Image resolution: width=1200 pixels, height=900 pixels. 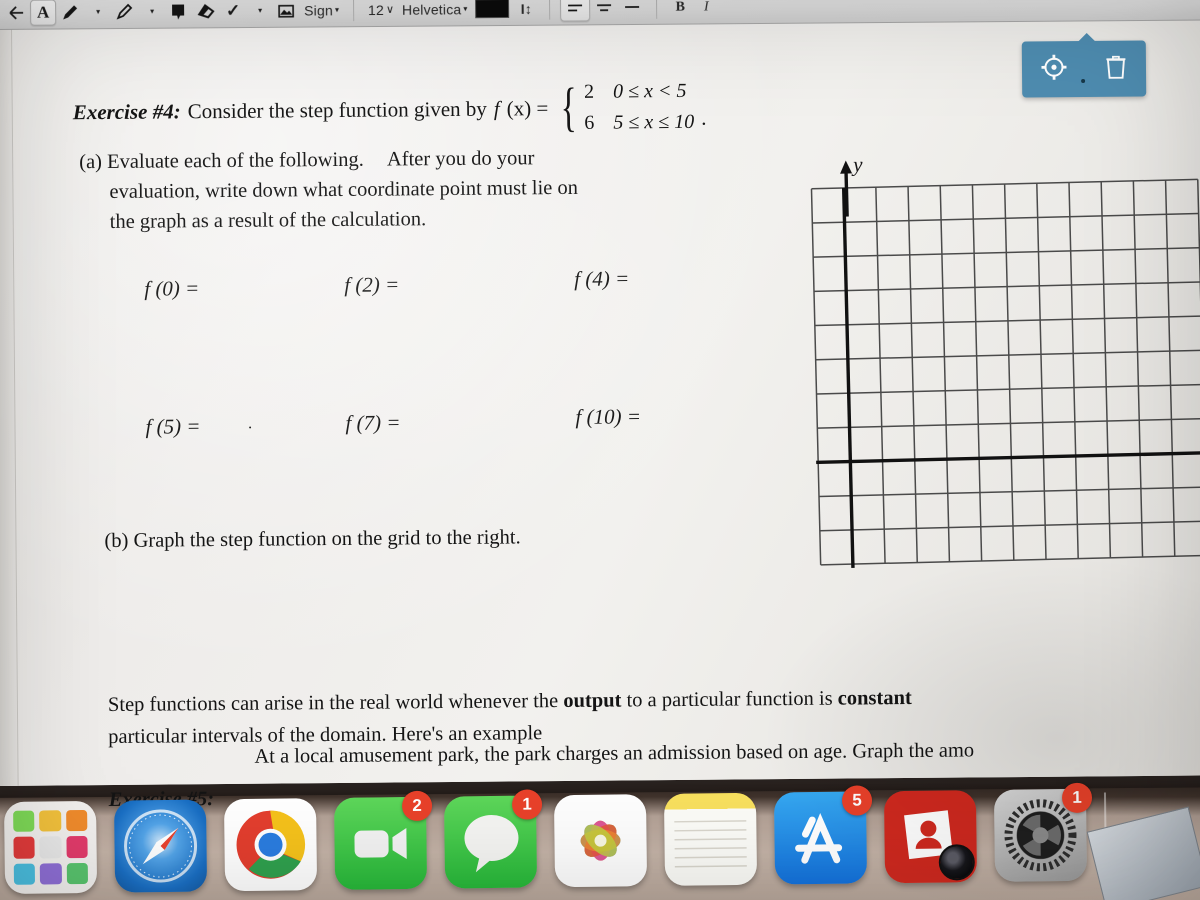 I want to click on font-family-select: Helvetica ▾, so click(x=435, y=11).